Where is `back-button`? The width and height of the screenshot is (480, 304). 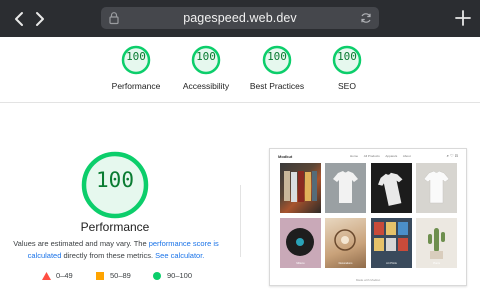
back-button is located at coordinates (20, 19).